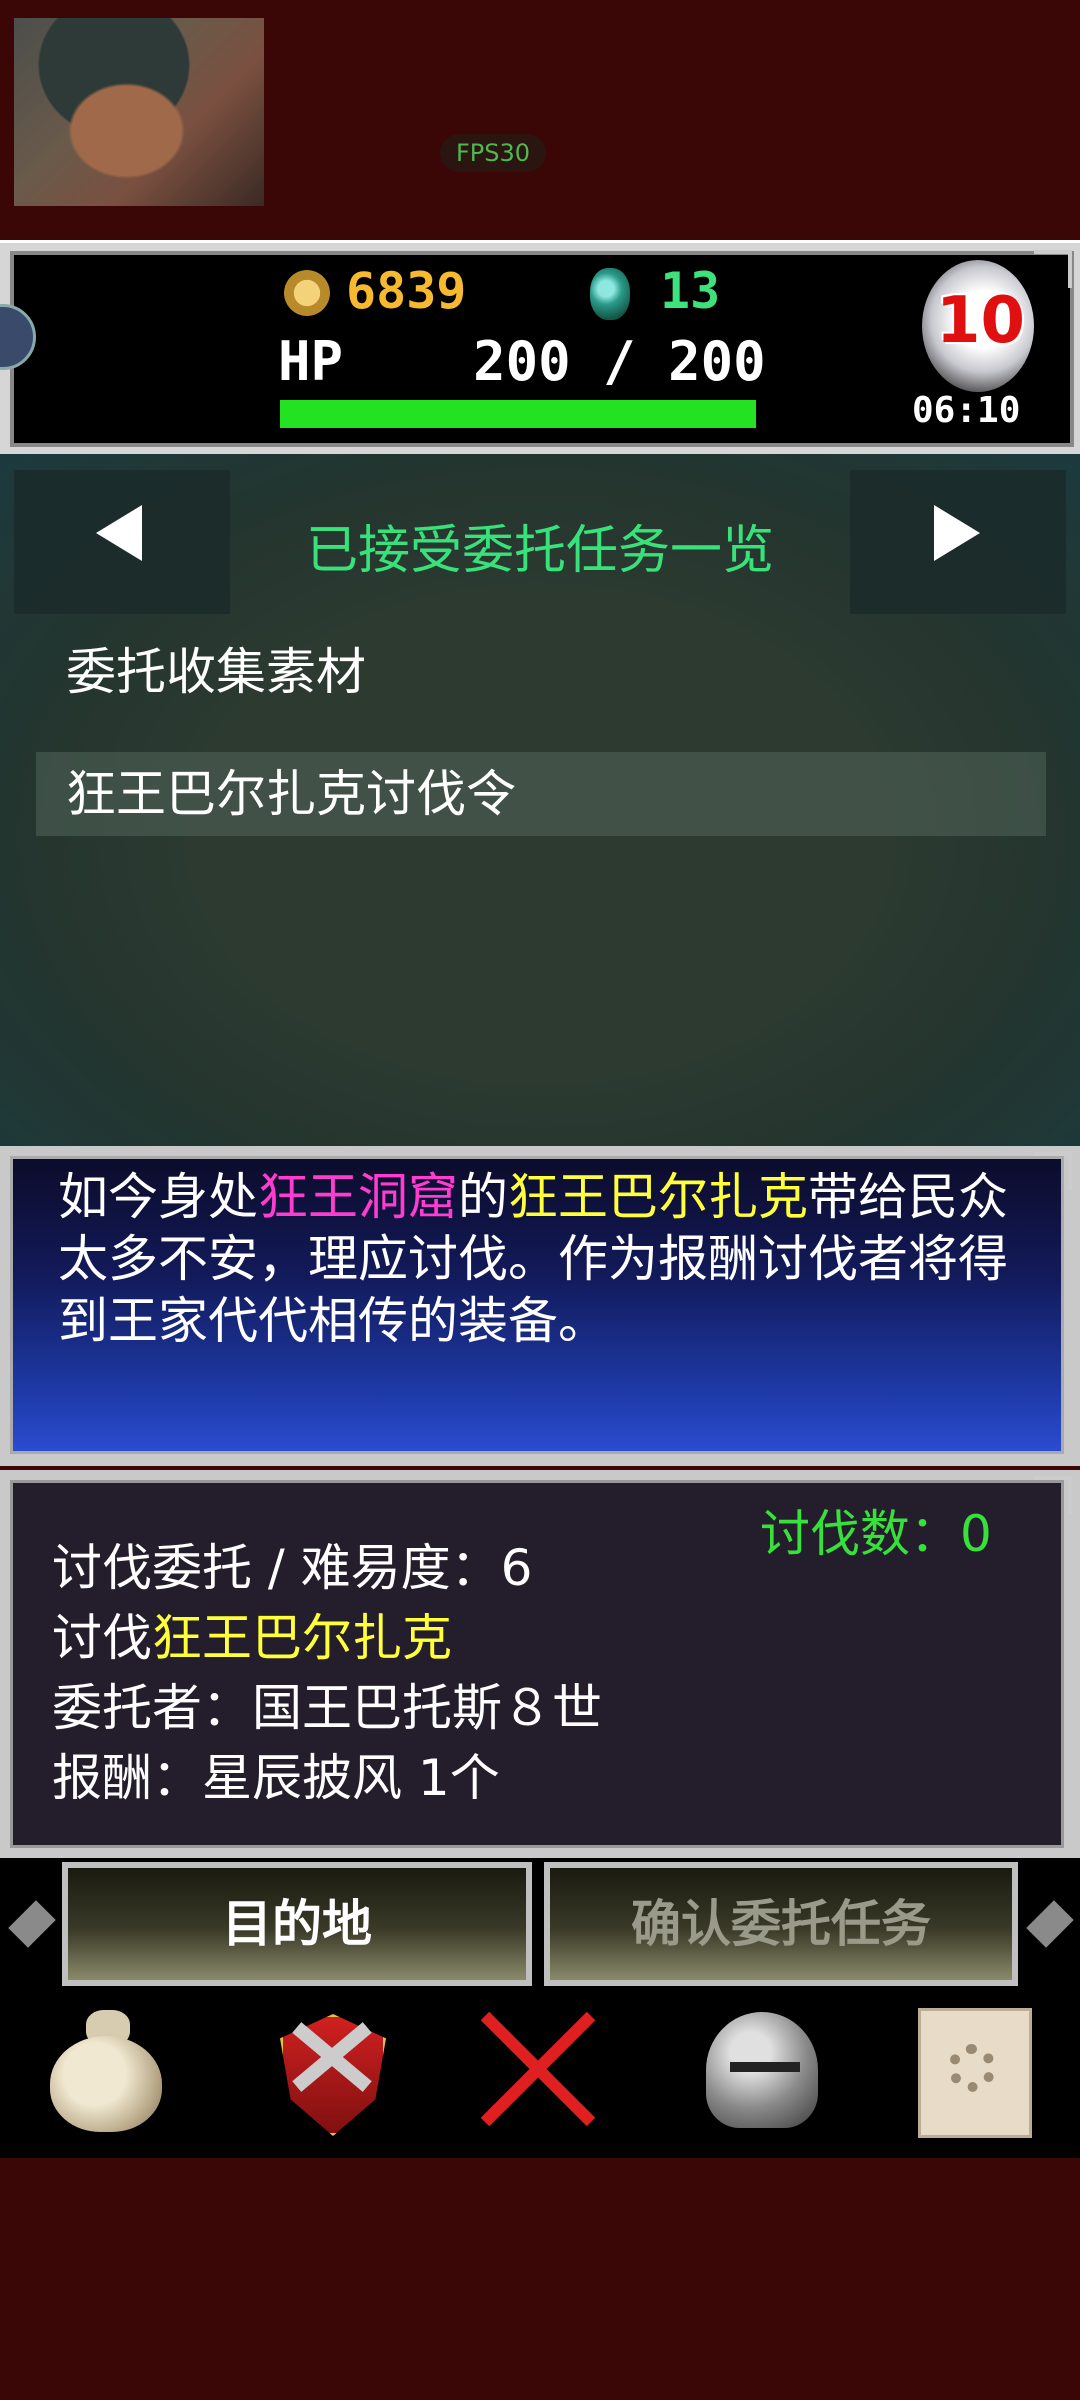 Image resolution: width=1080 pixels, height=2400 pixels. I want to click on confirm-quest-button: 确认委托任务, so click(781, 1924).